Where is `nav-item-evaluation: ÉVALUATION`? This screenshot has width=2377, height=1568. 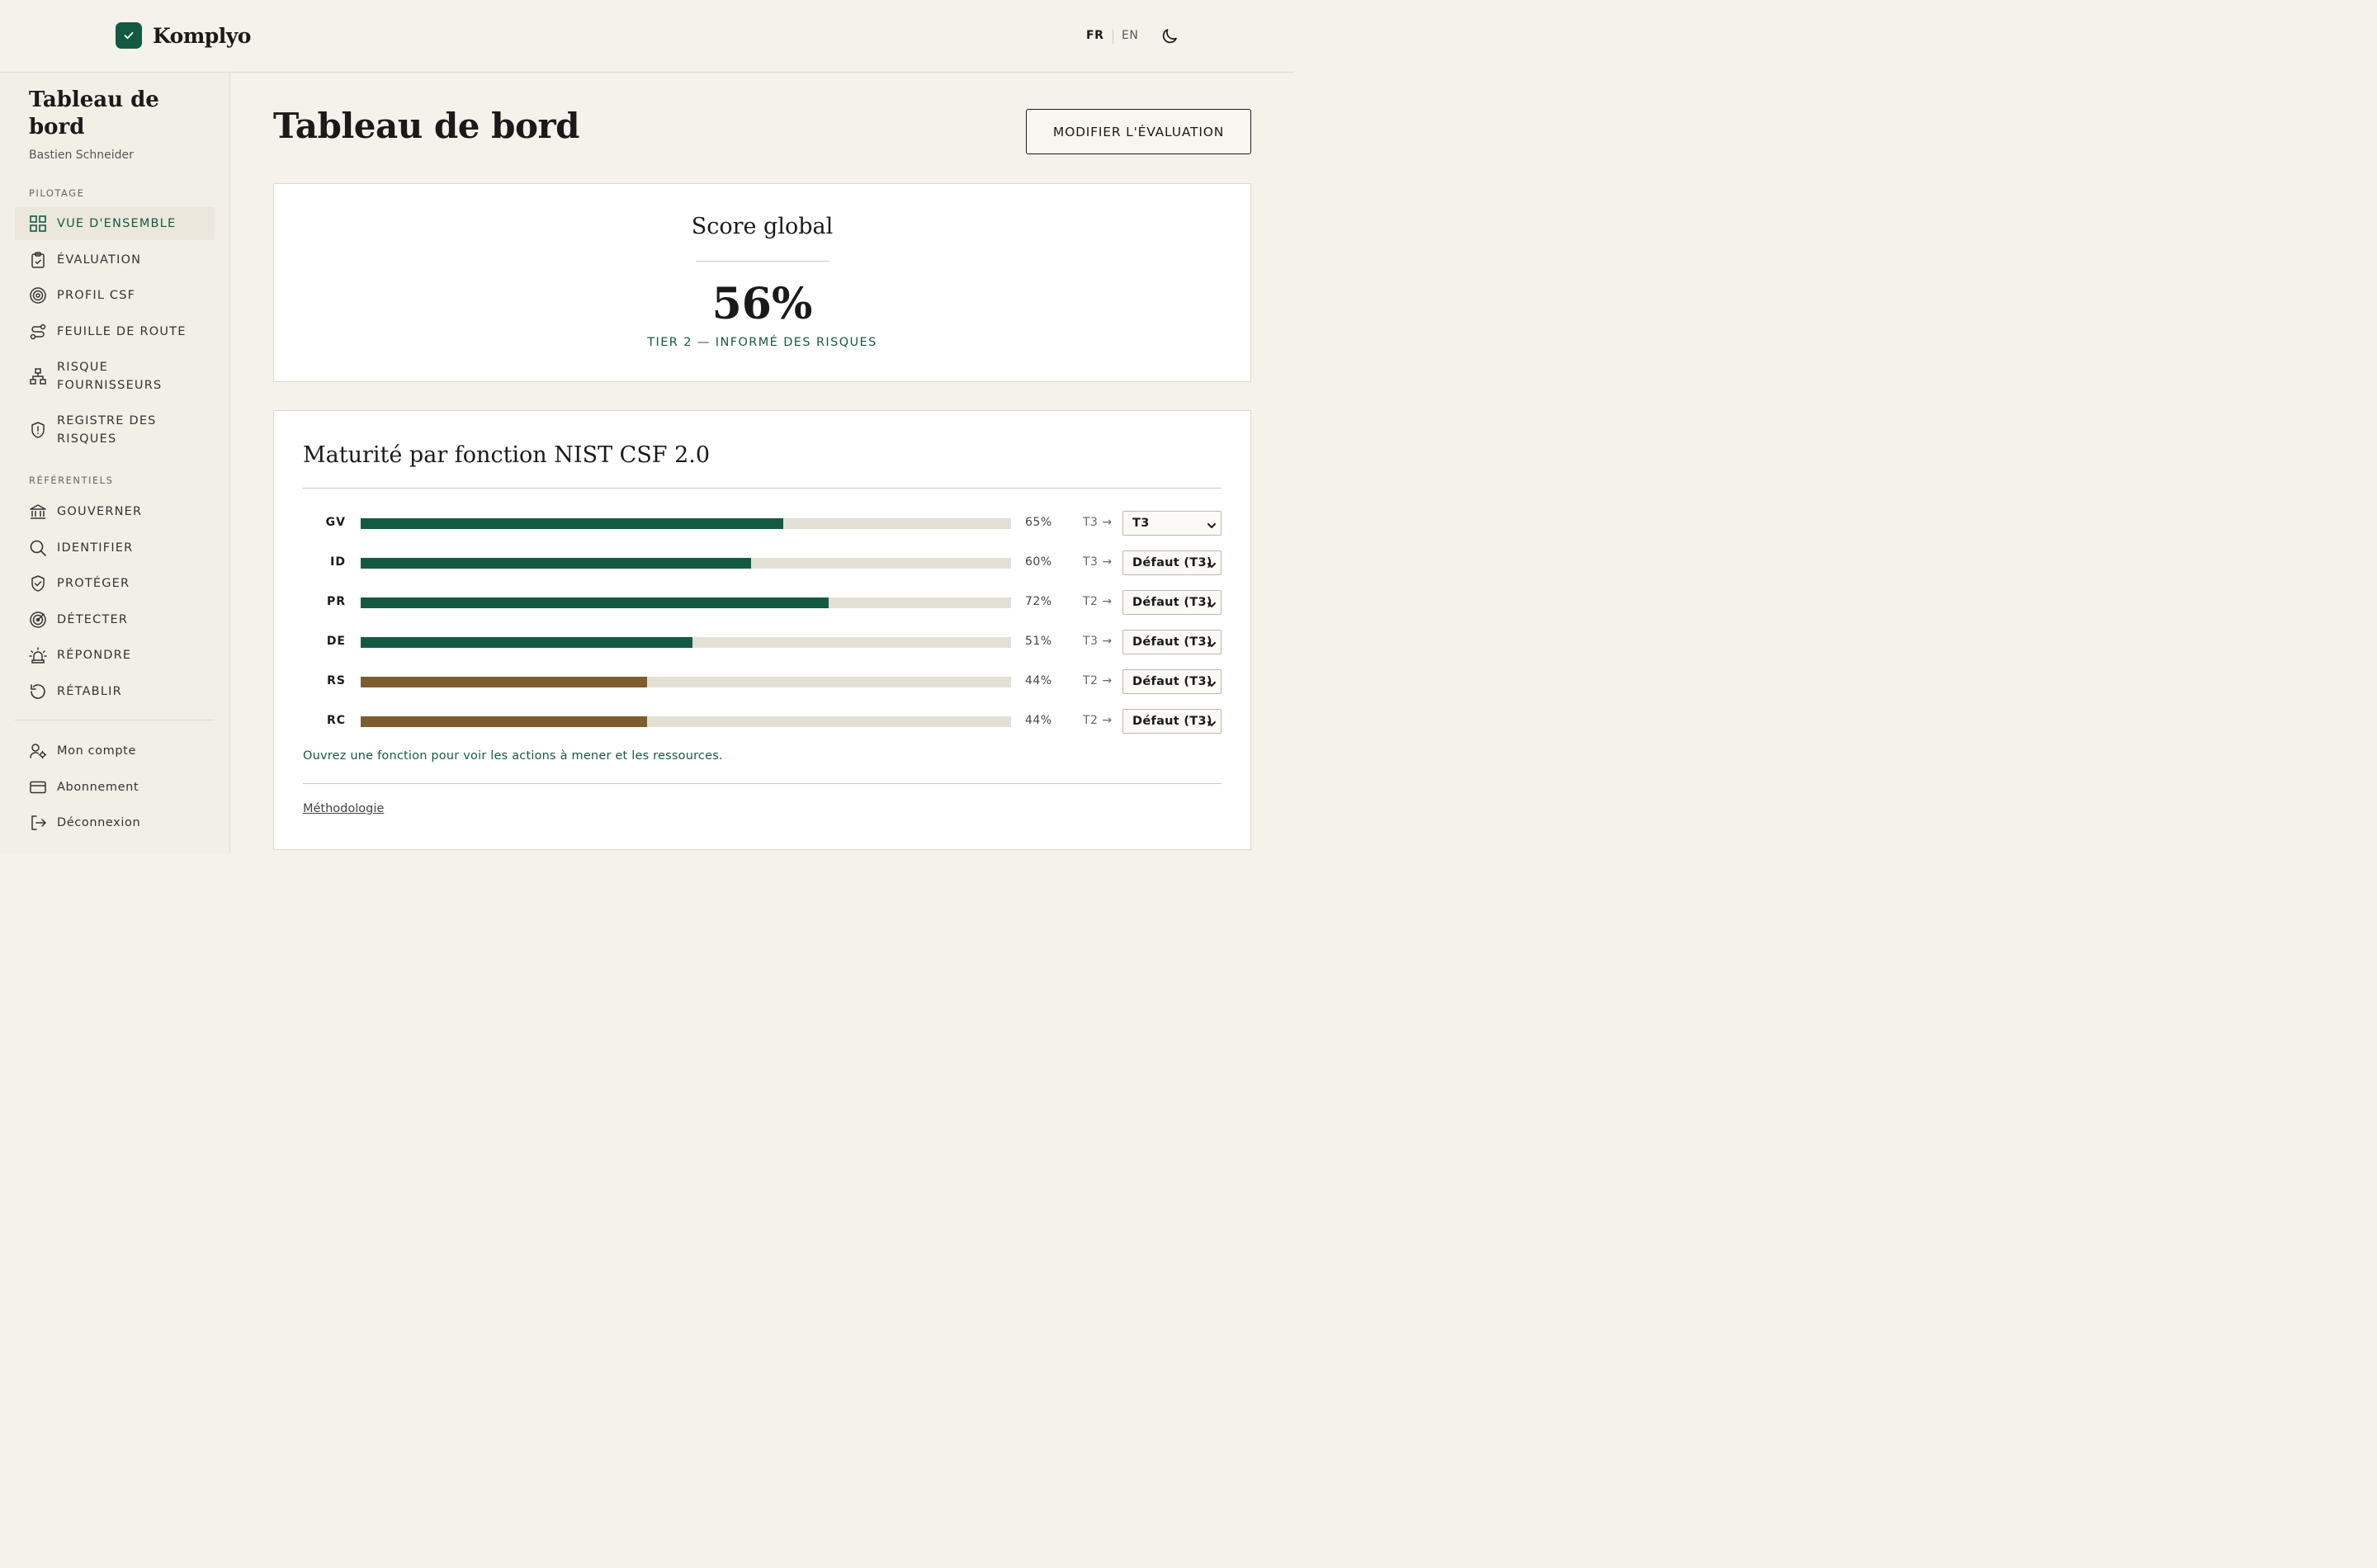
nav-item-evaluation: ÉVALUATION is located at coordinates (115, 259).